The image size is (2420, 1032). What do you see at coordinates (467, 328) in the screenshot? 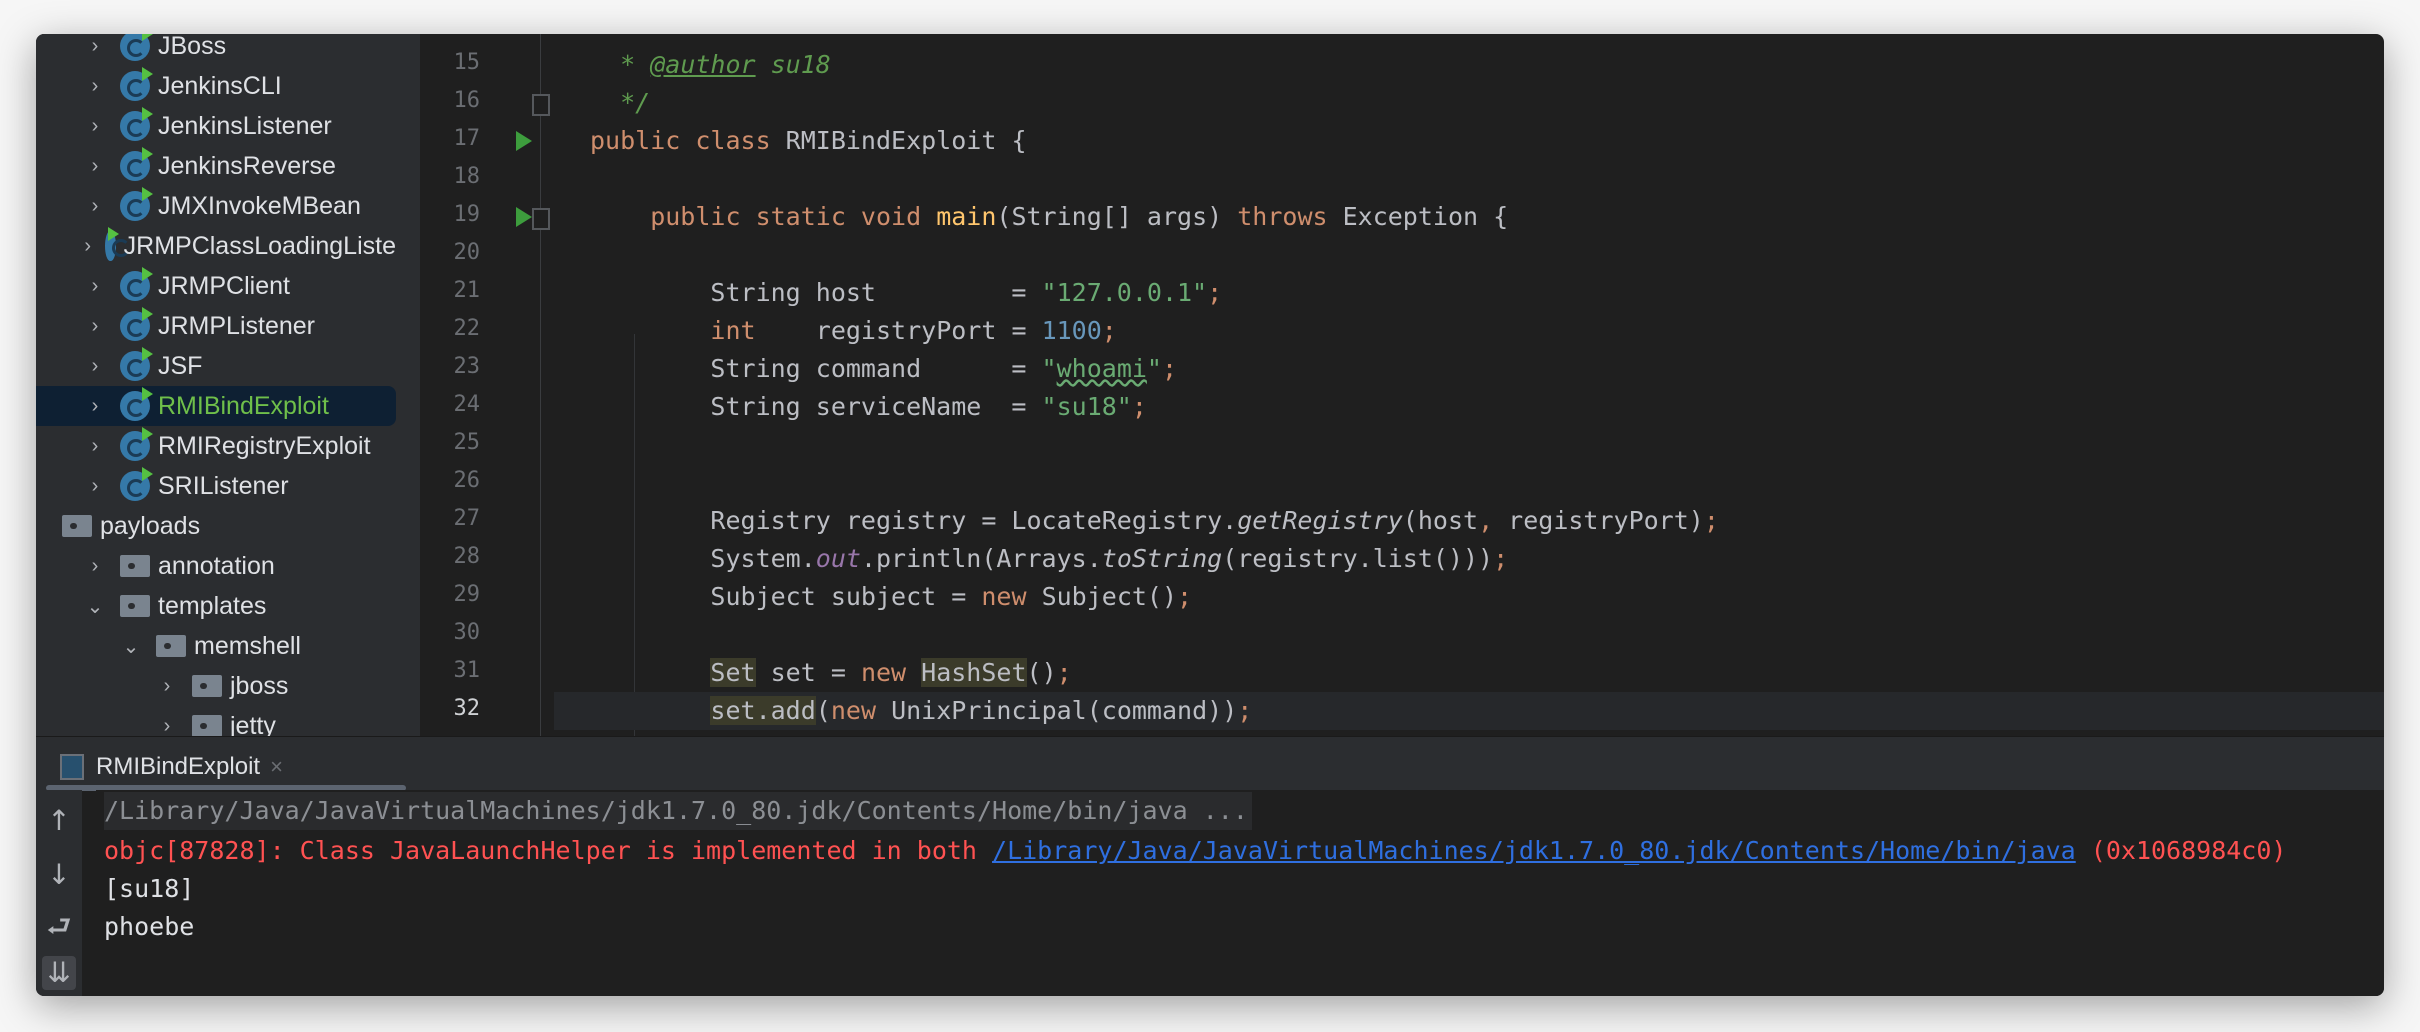
I see `line-number: 22` at bounding box center [467, 328].